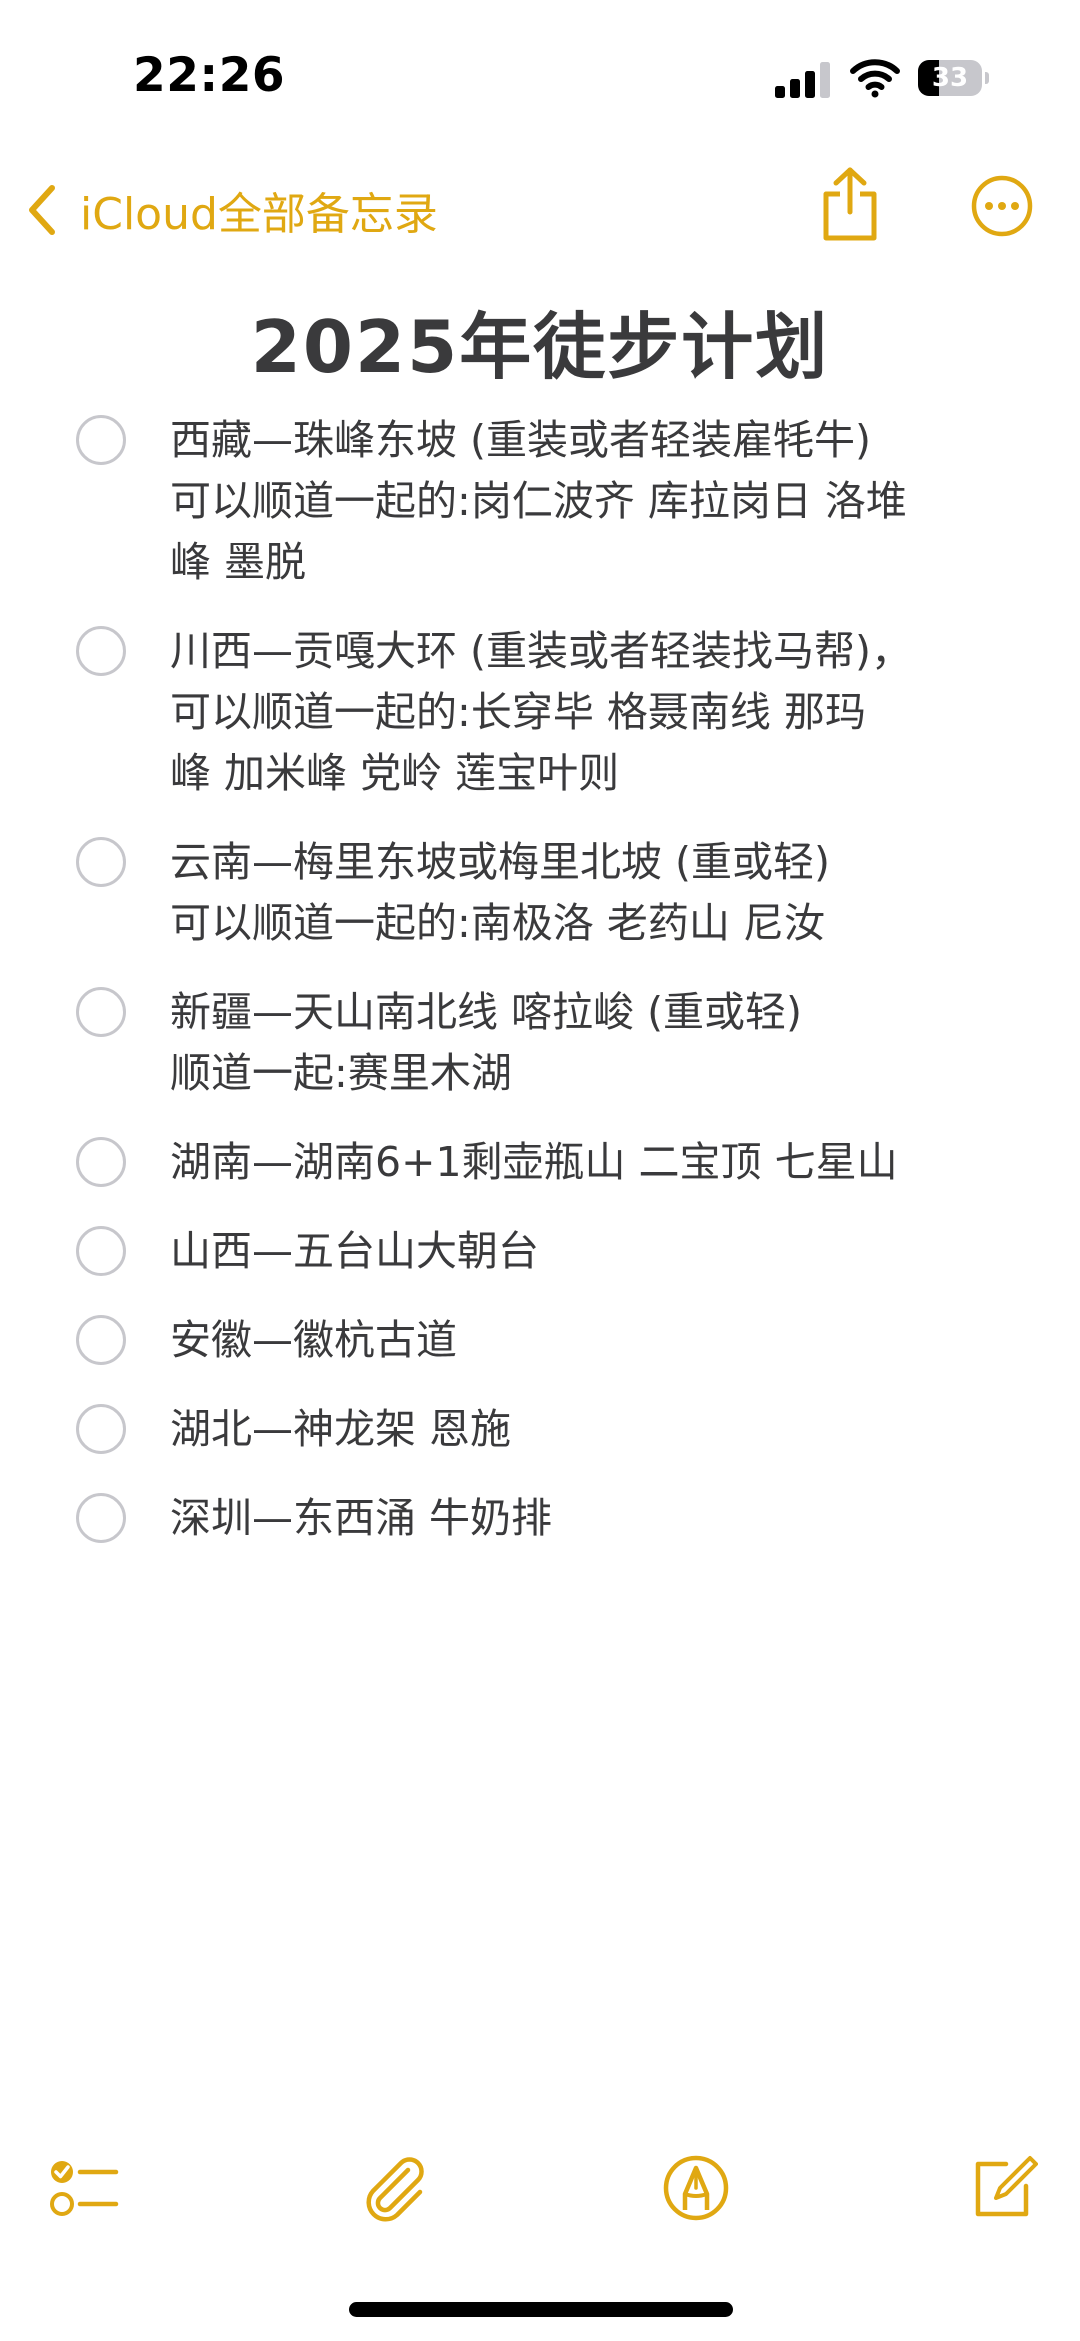 This screenshot has height=2341, width=1080. I want to click on battery-level: 33, so click(950, 78).